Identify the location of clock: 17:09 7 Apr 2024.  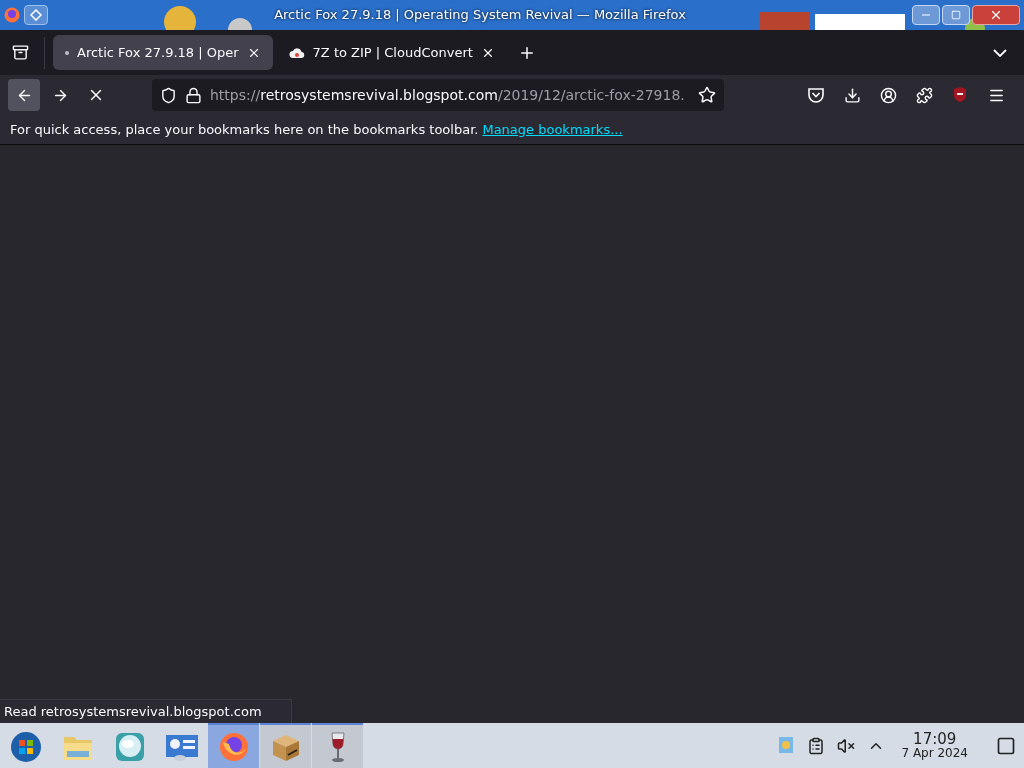
(934, 745).